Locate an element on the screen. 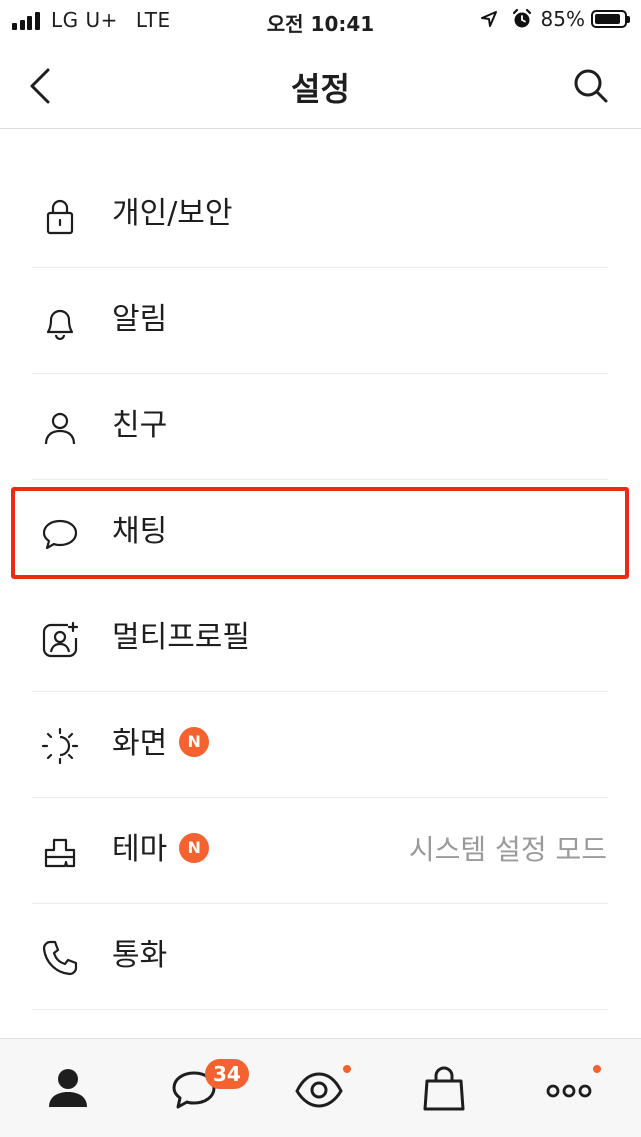 The image size is (641, 1137). theme-brush-icon is located at coordinates (60, 853).